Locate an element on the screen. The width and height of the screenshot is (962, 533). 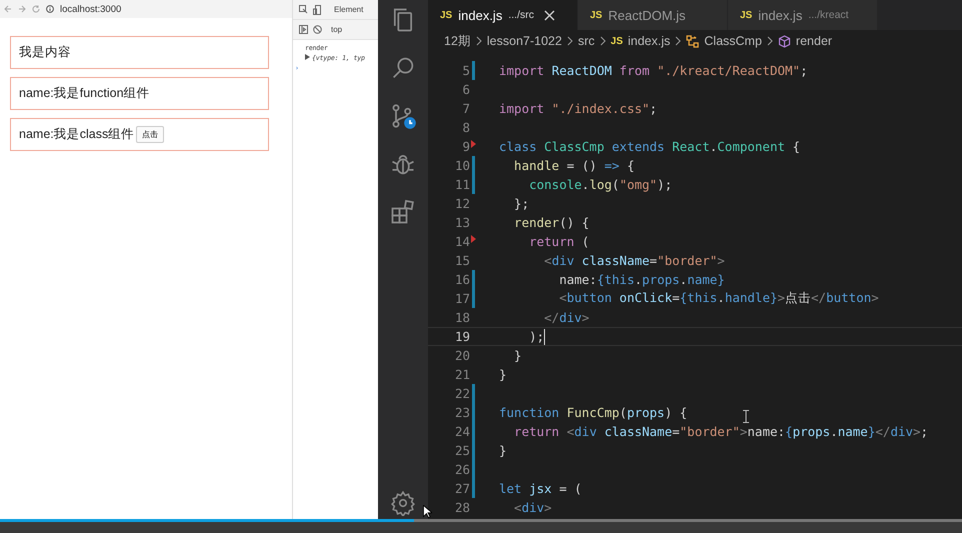
code-line: import "./index.css"; is located at coordinates (578, 108).